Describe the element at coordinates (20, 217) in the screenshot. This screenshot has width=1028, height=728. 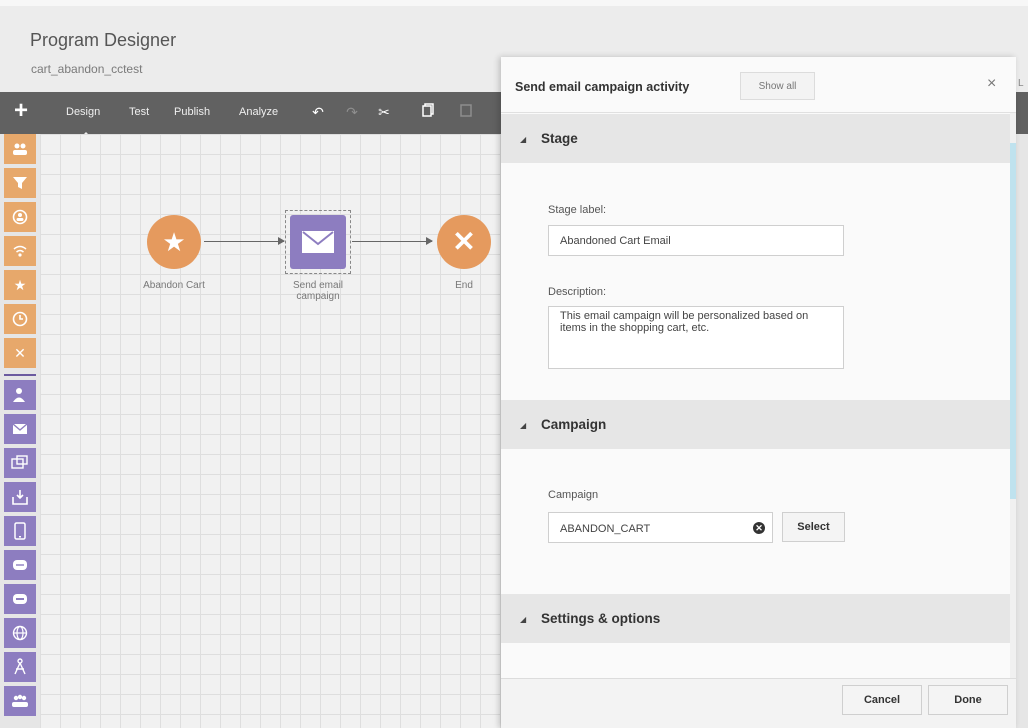
I see `event-icon` at that location.